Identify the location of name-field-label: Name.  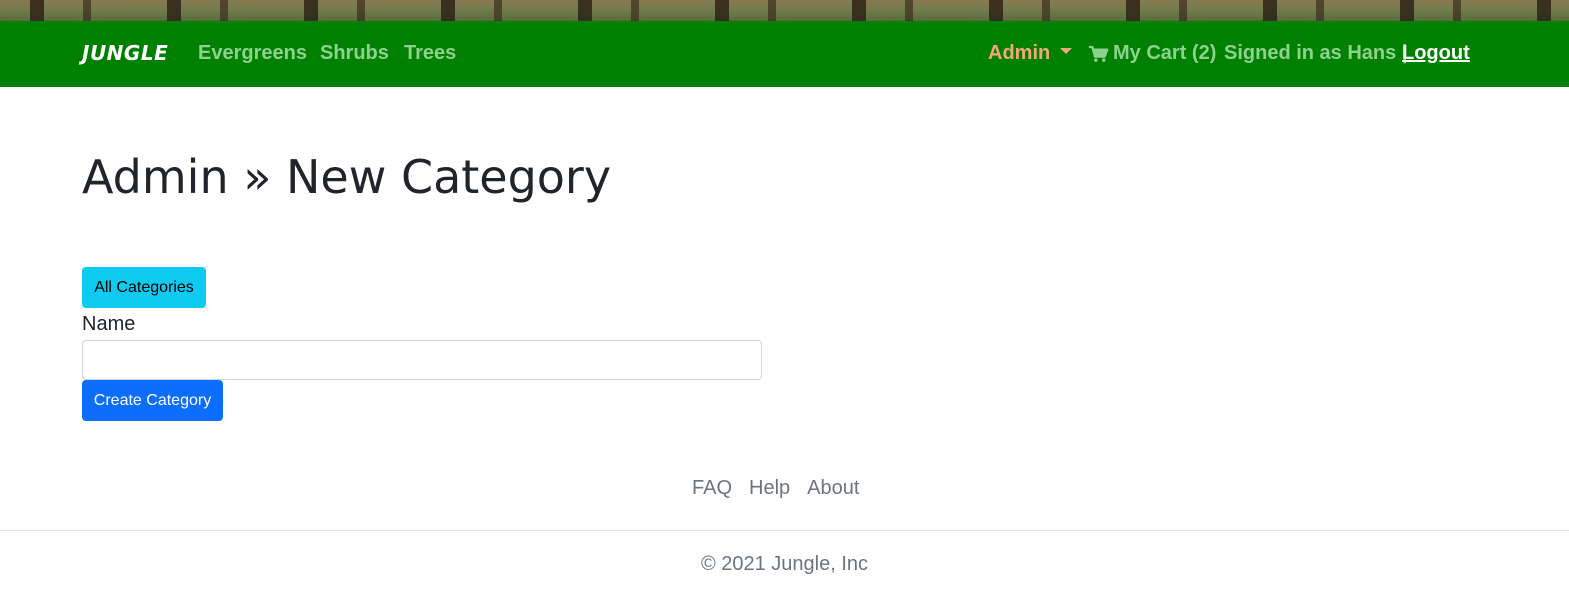
(109, 324).